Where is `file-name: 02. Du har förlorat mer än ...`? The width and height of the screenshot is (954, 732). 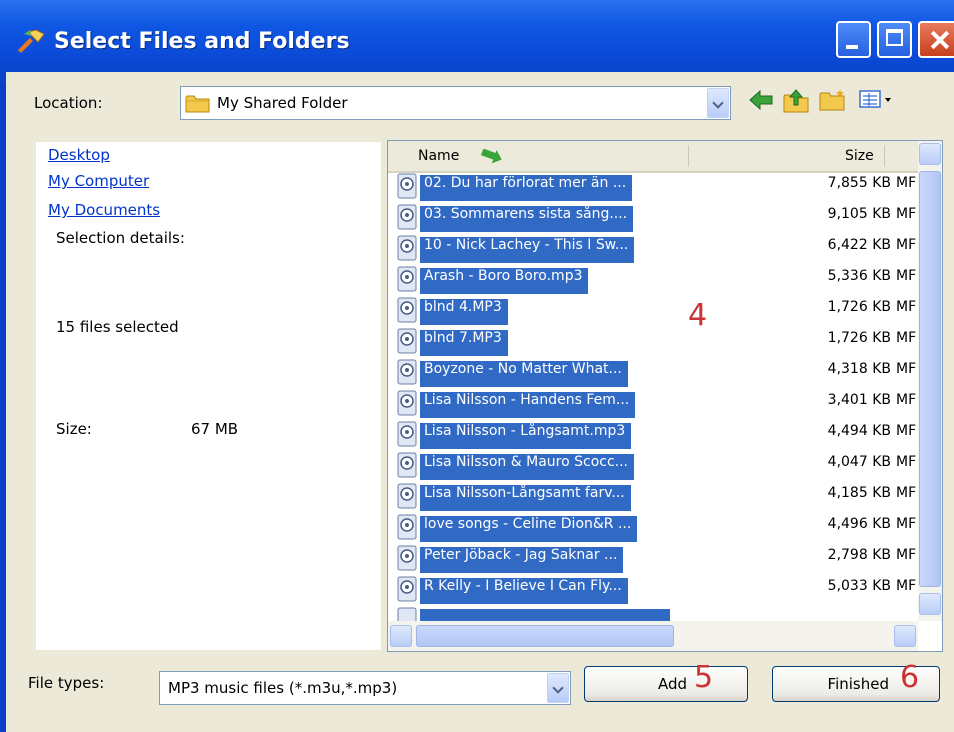 file-name: 02. Du har förlorat mer än ... is located at coordinates (526, 188).